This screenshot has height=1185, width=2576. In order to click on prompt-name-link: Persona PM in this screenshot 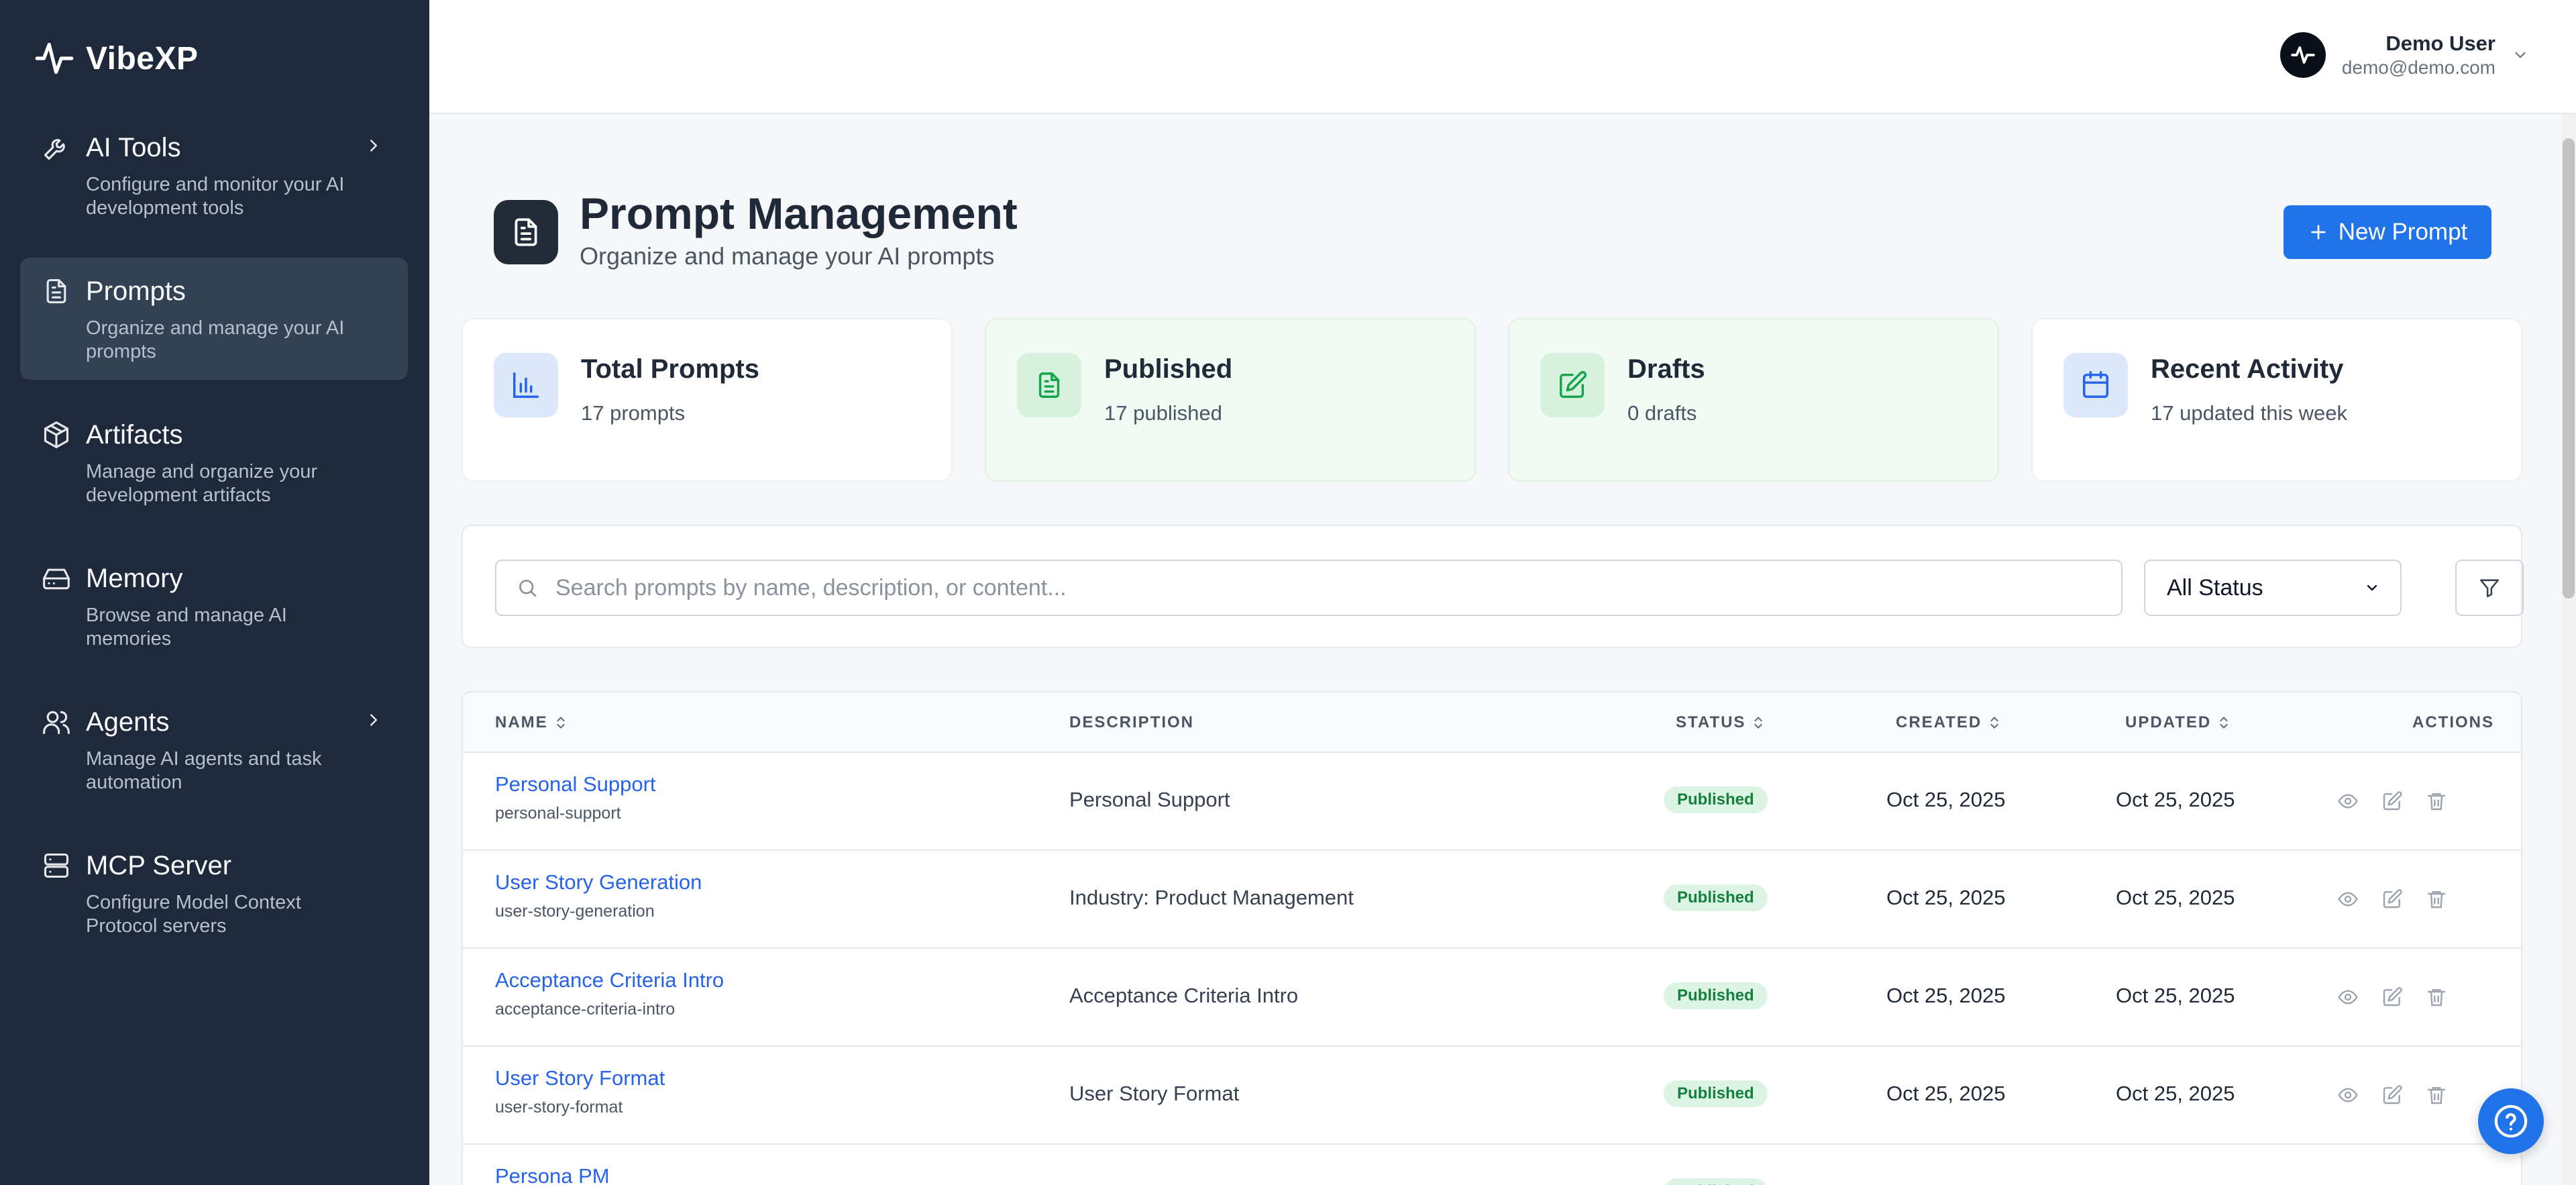, I will do `click(552, 1174)`.